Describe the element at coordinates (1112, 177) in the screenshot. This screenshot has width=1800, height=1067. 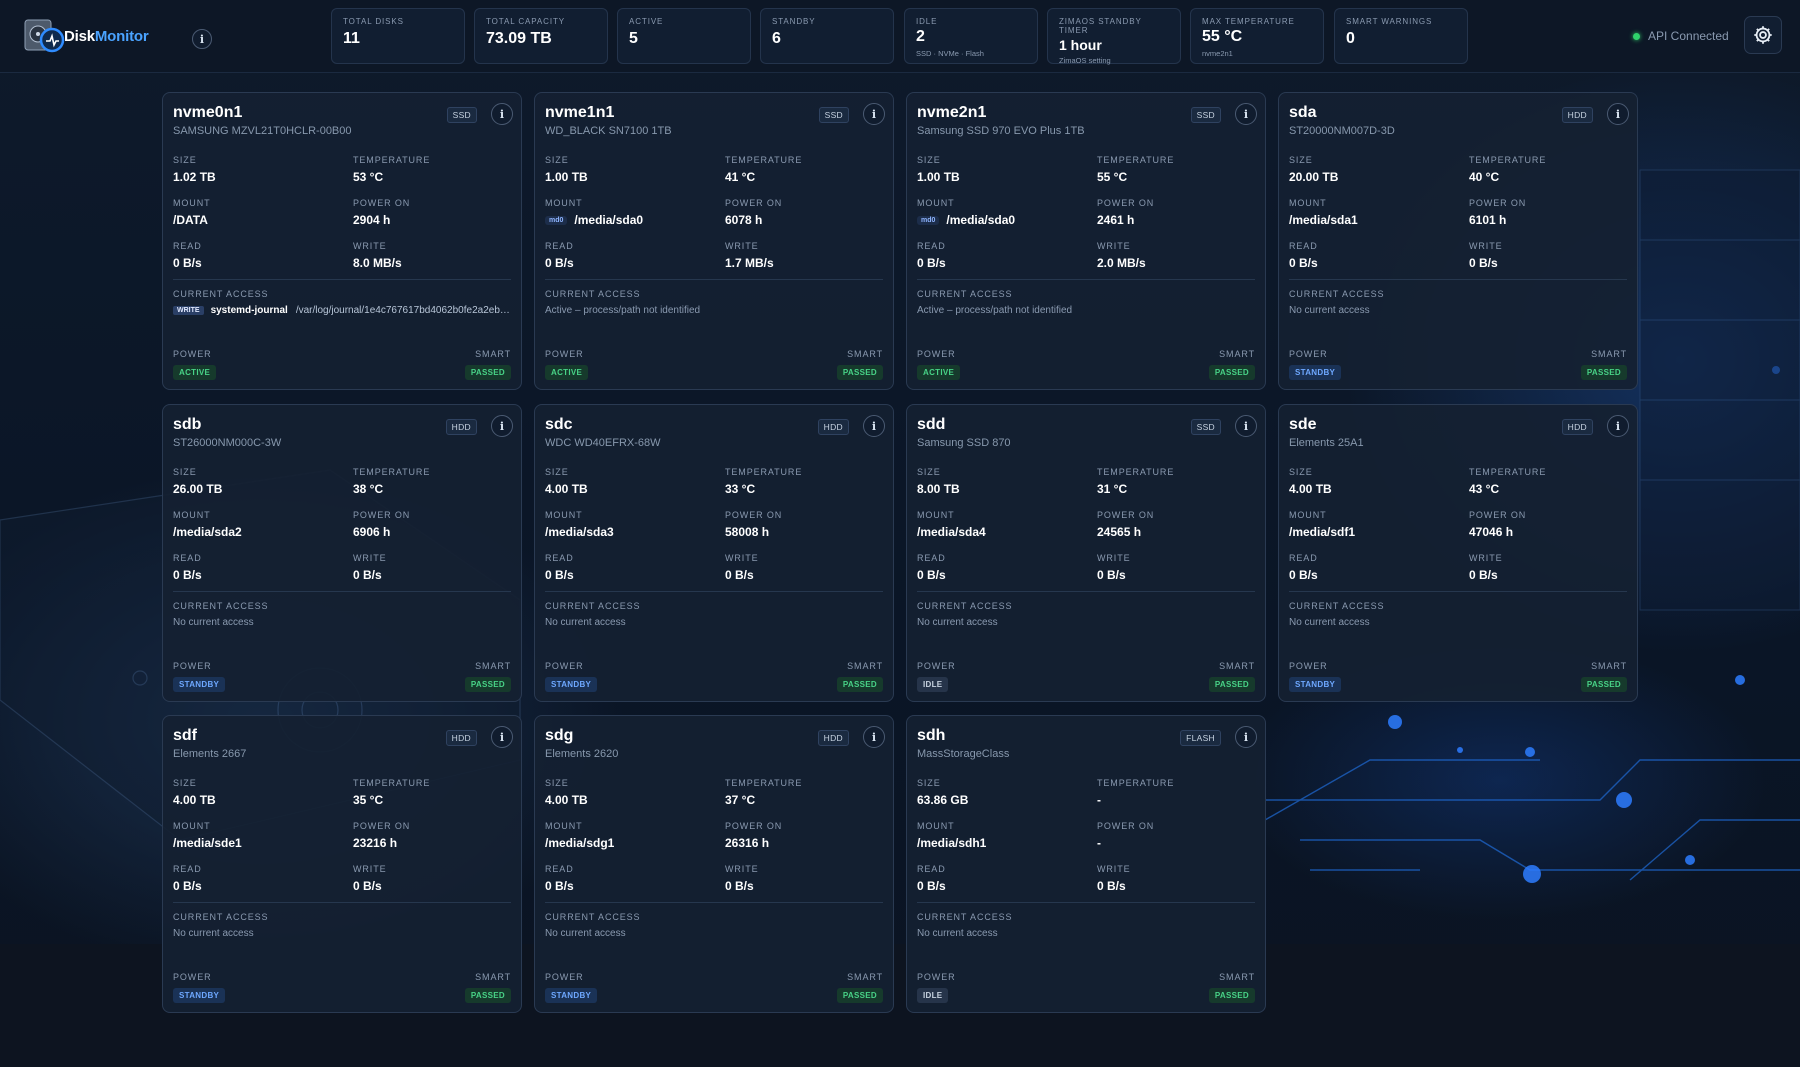
I see `field-value: 55 °C` at that location.